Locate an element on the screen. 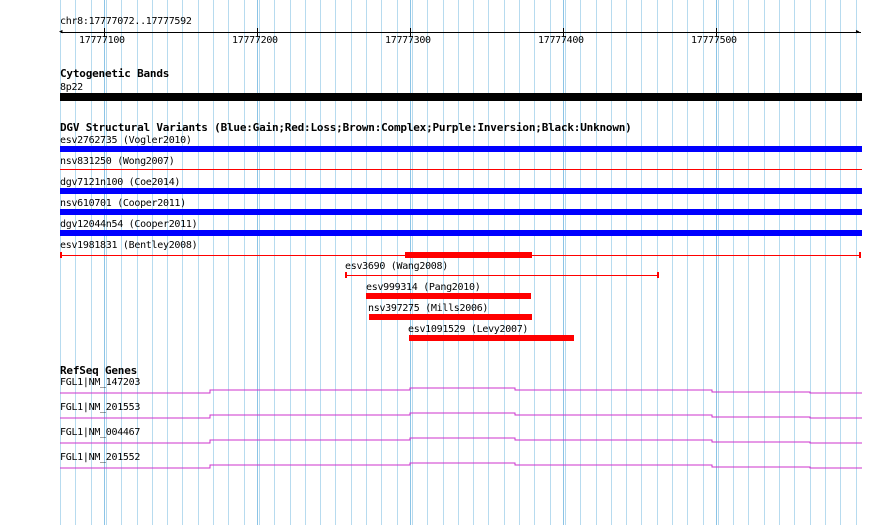 The image size is (890, 525). variant-label: nsv397275 (Mills2006) is located at coordinates (428, 308).